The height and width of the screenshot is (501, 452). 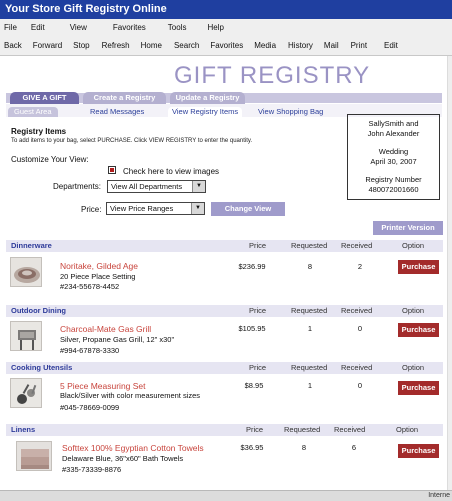 I want to click on home-button: Home, so click(x=151, y=45).